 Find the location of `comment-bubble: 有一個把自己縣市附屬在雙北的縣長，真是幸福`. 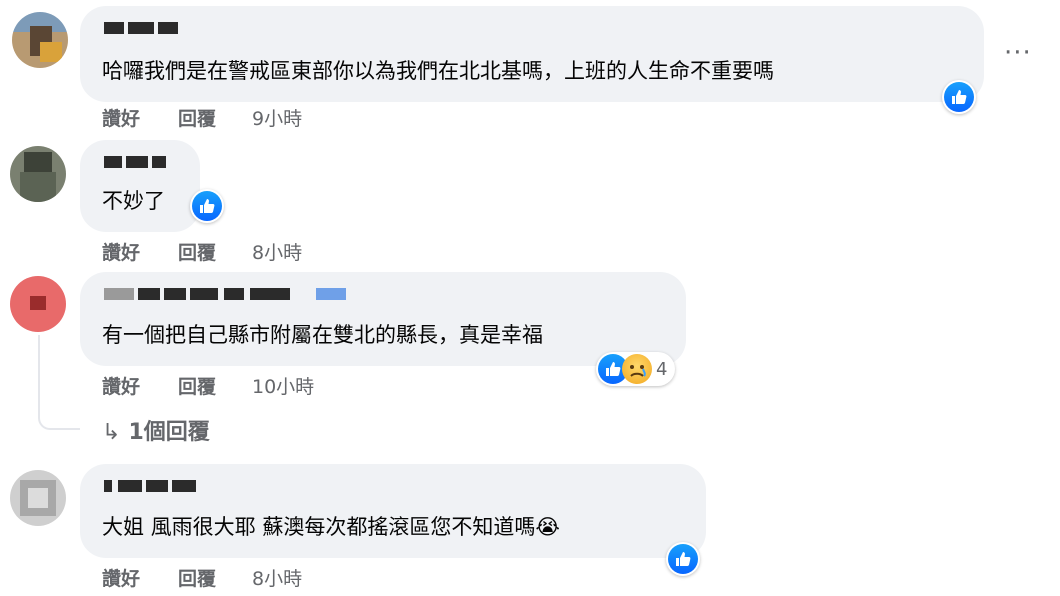

comment-bubble: 有一個把自己縣市附屬在雙北的縣長，真是幸福 is located at coordinates (383, 319).